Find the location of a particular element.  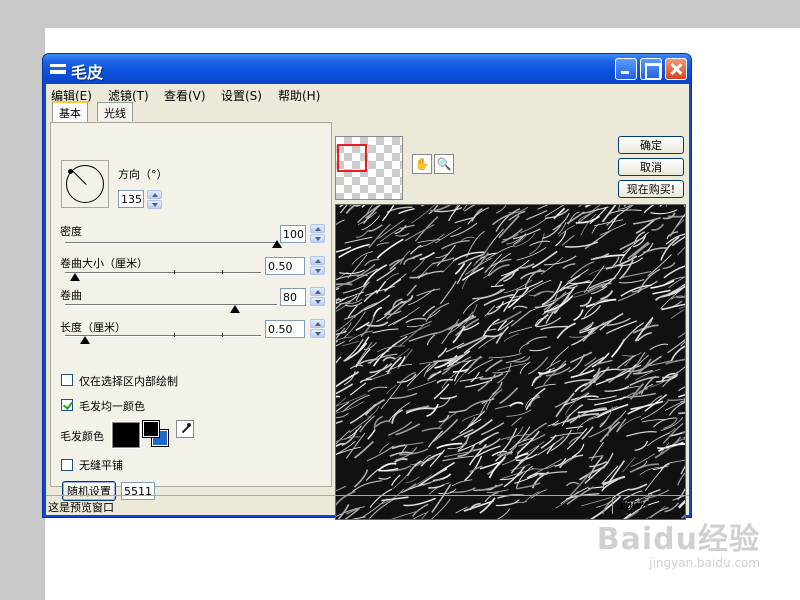

tab-light: 光线 is located at coordinates (115, 111).